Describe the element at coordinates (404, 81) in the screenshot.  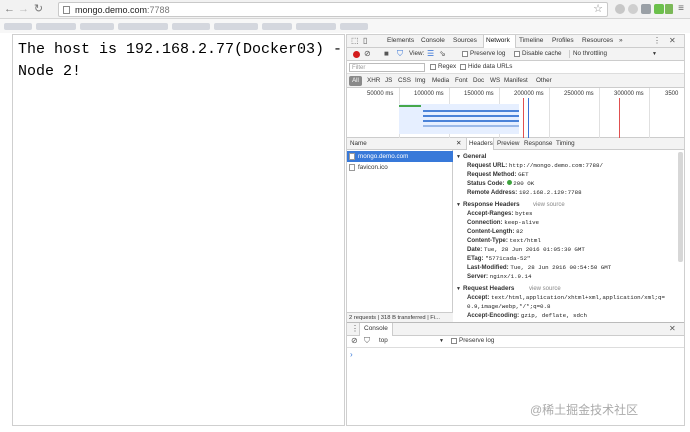
I see `type-filter-css: CSS` at that location.